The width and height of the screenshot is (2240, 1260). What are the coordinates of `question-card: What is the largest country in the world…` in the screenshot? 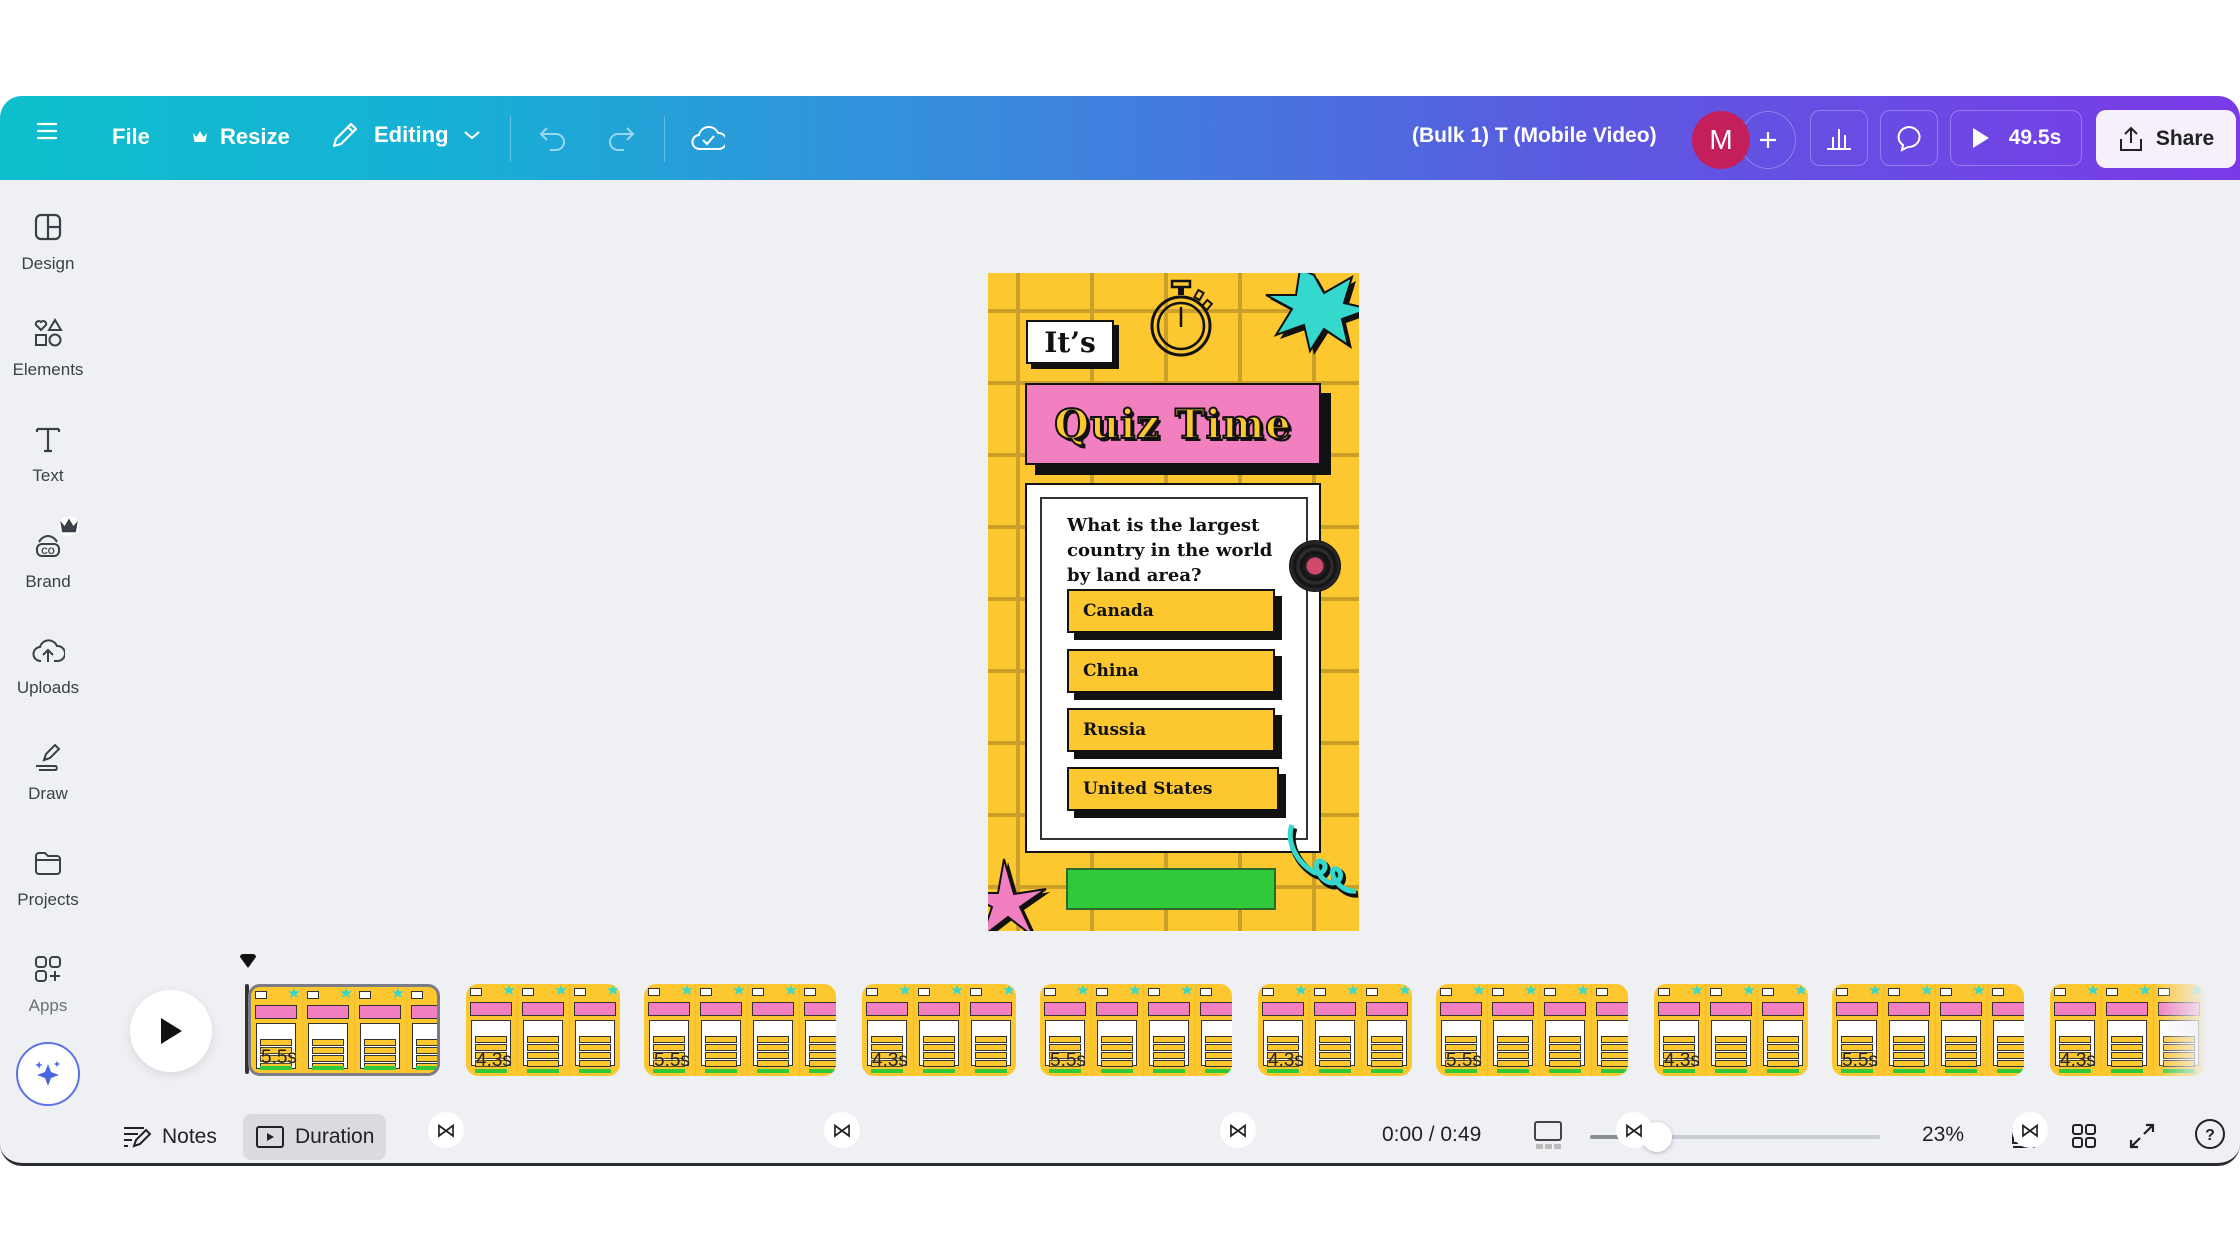 It's located at (1173, 668).